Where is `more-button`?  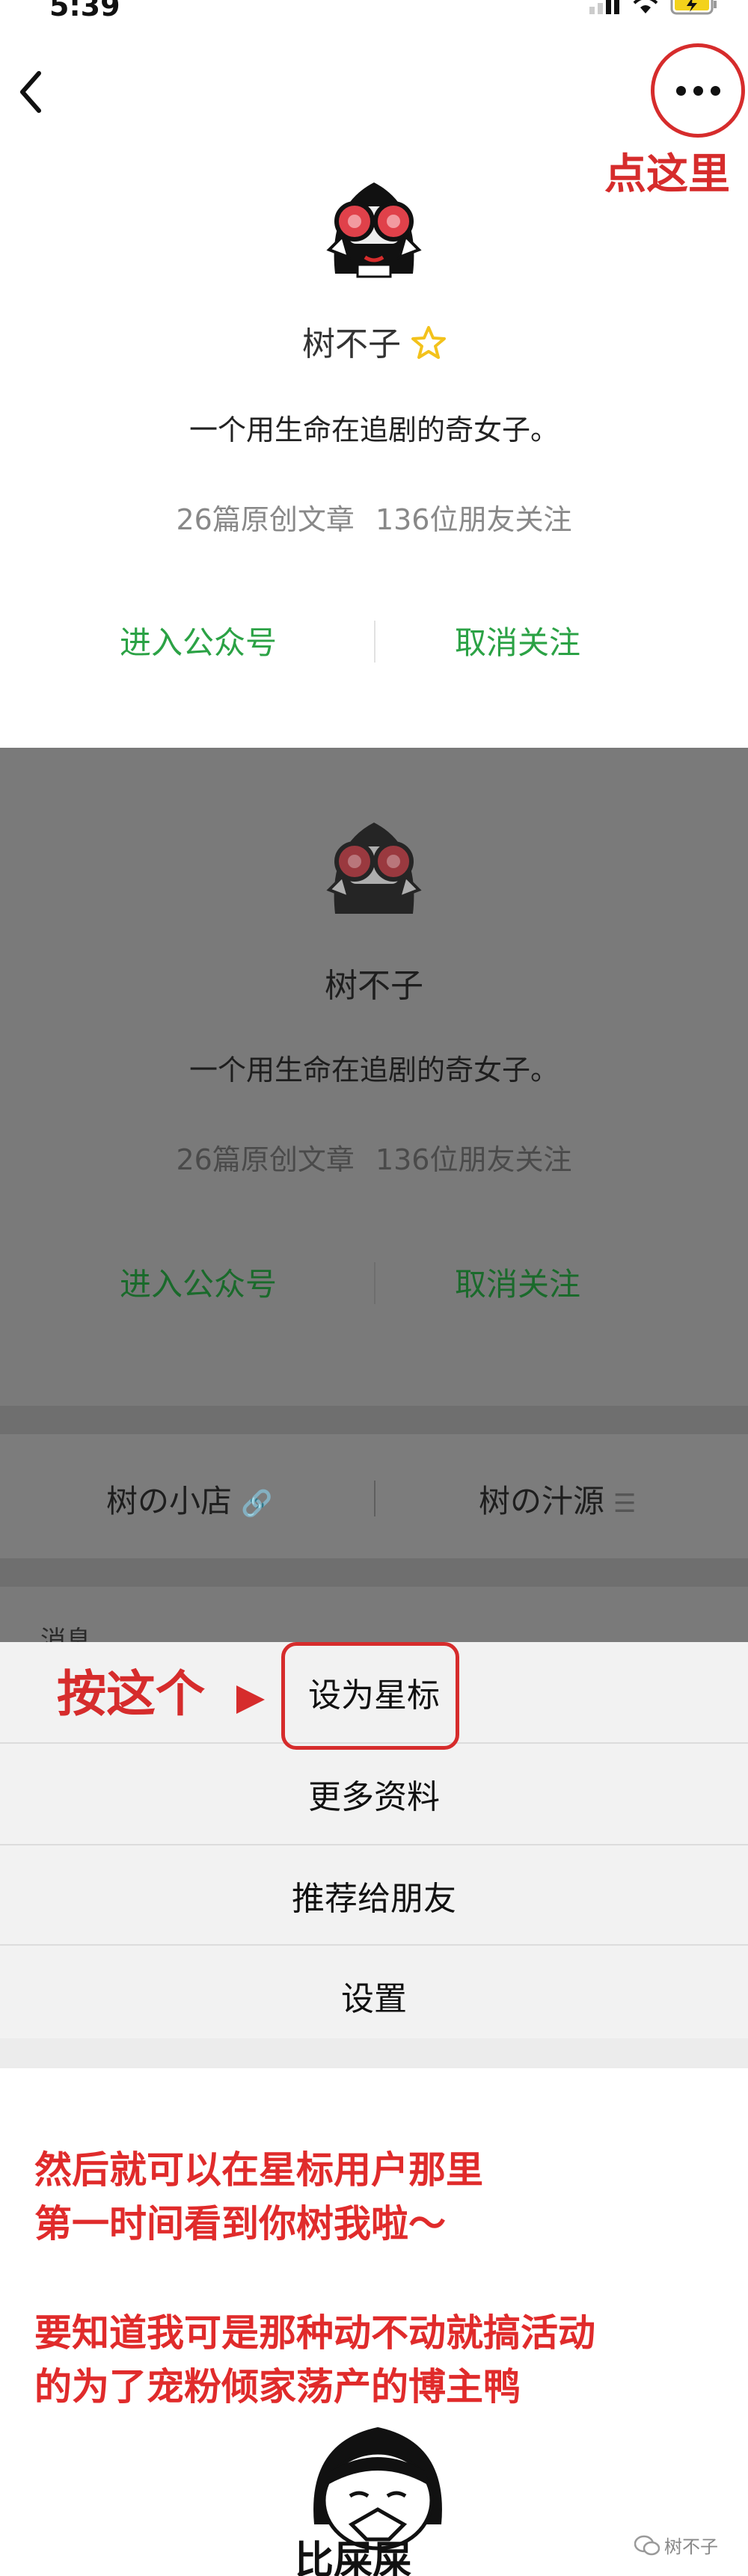 more-button is located at coordinates (698, 90).